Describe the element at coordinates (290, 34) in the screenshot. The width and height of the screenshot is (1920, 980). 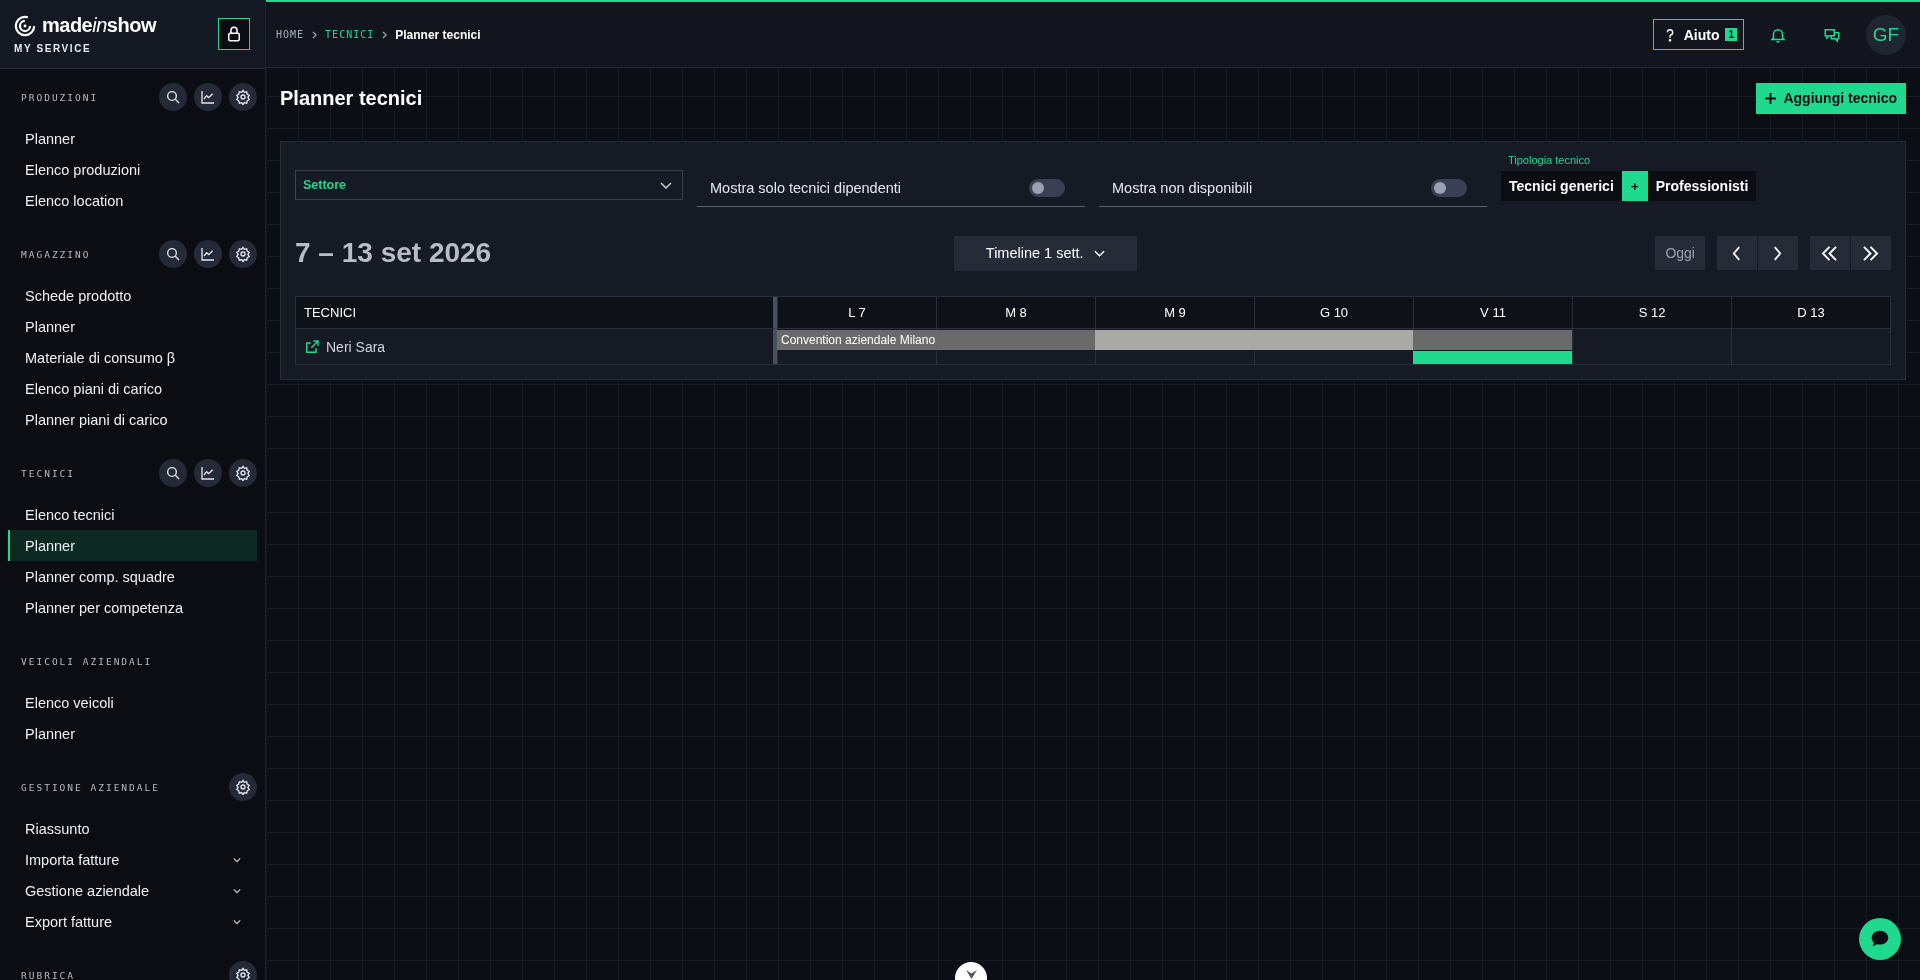
I see `breadcrumb-link: HOME` at that location.